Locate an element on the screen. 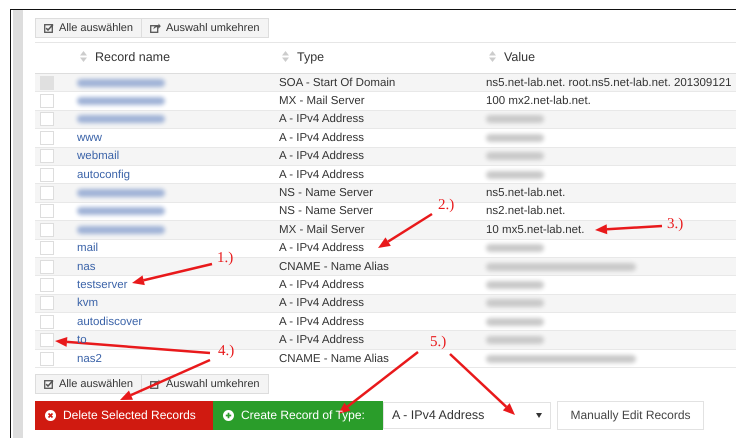 This screenshot has height=438, width=736. table-cell: ns2.net-lab.net. is located at coordinates (526, 211).